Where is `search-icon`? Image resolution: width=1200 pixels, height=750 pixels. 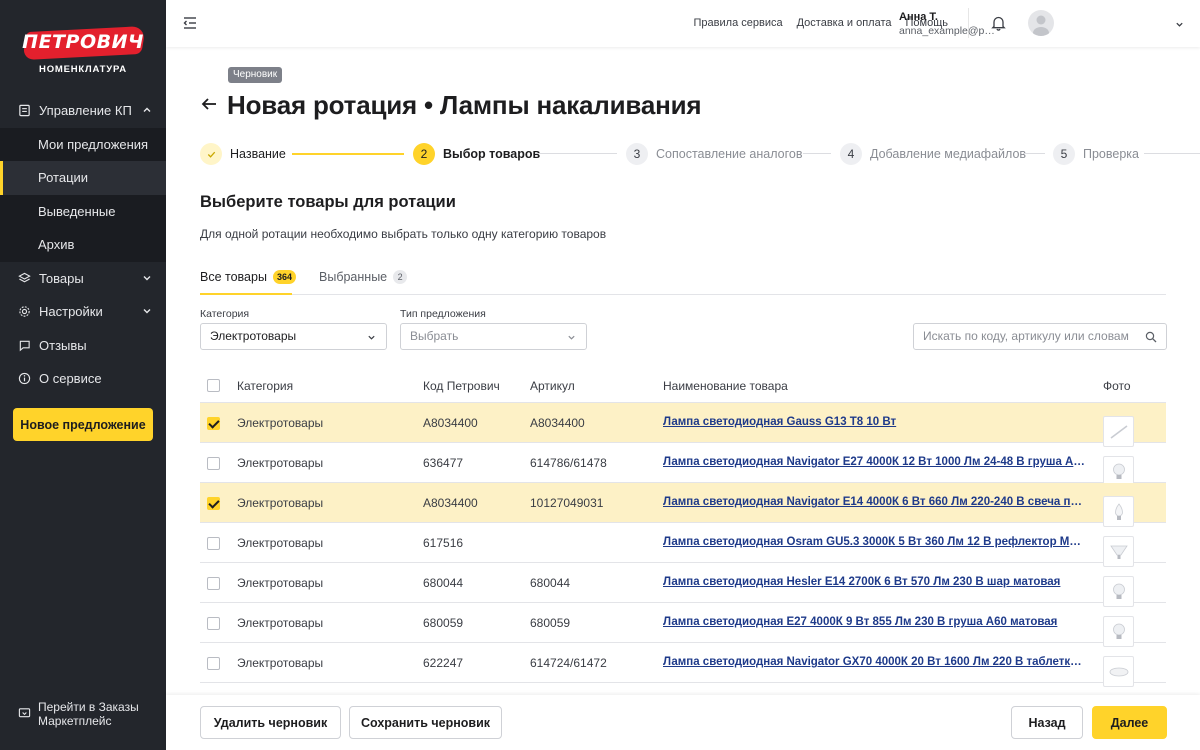
search-icon is located at coordinates (1151, 337).